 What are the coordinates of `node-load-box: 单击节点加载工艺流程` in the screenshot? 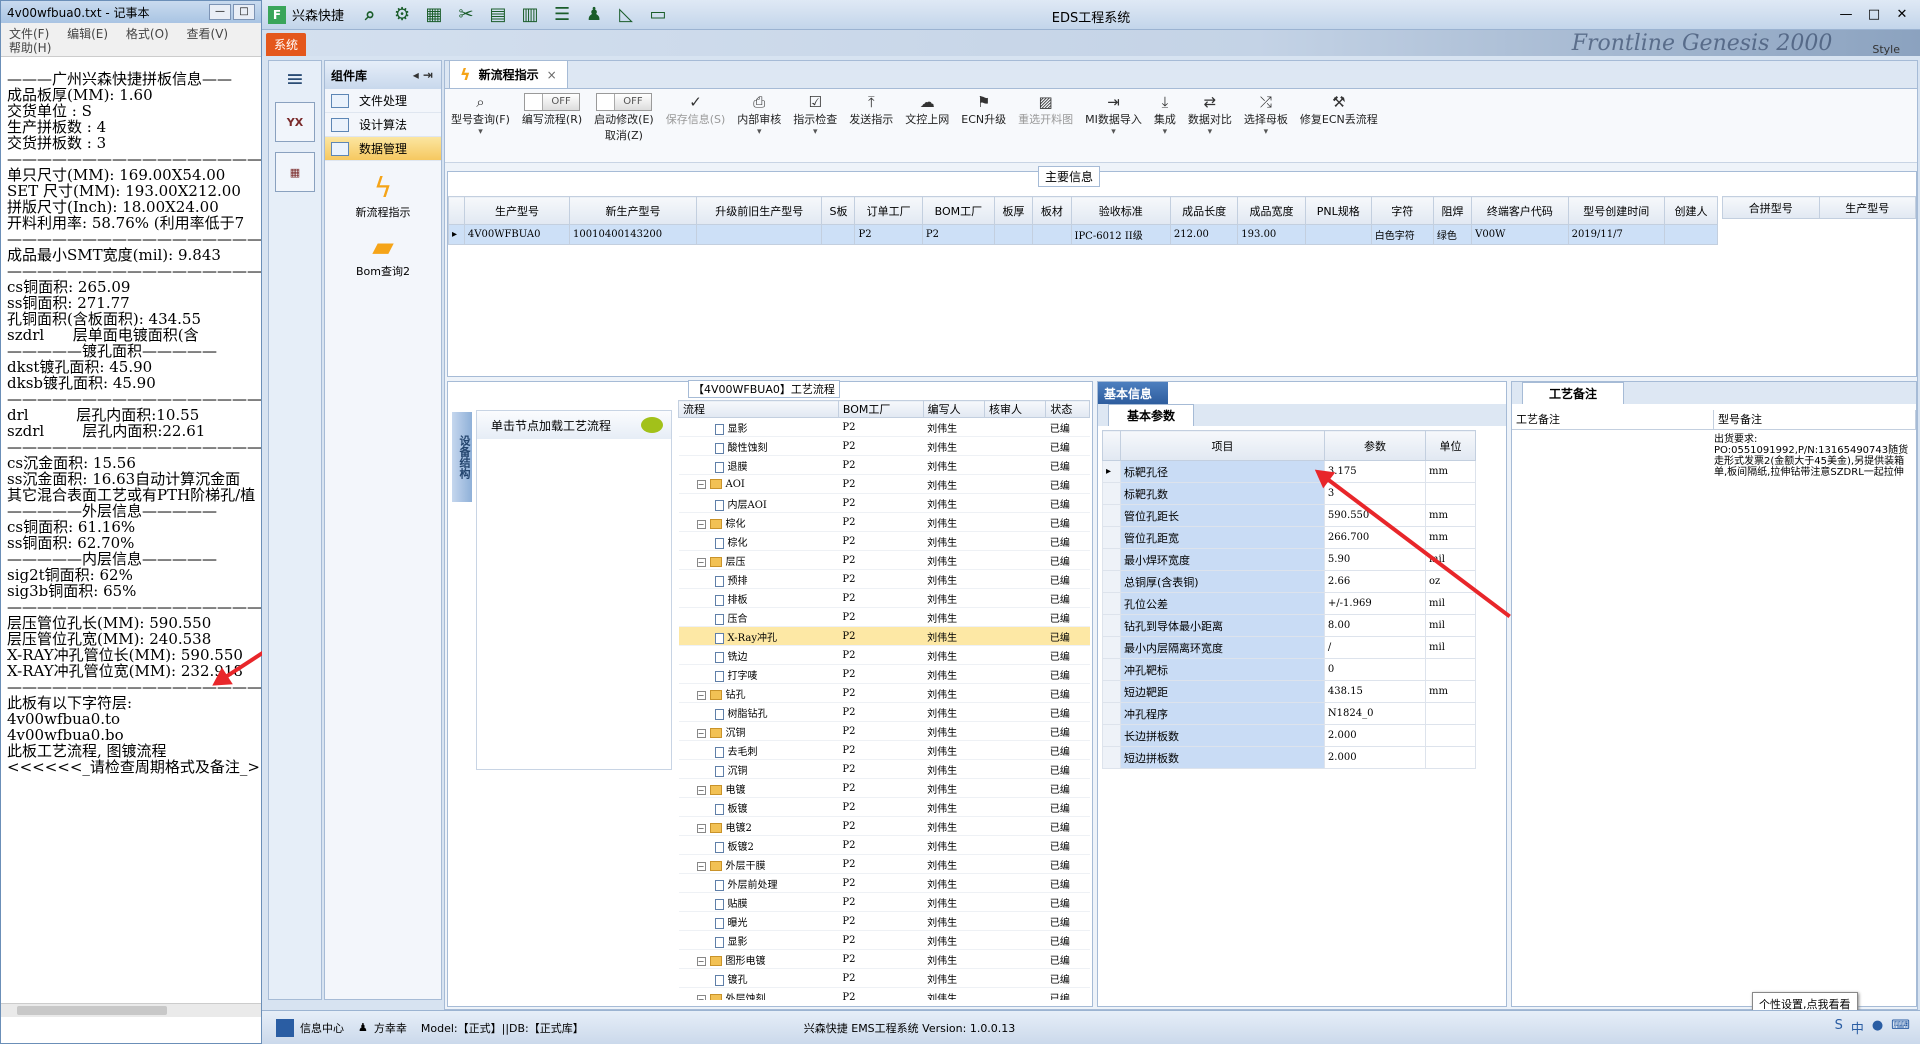 It's located at (574, 590).